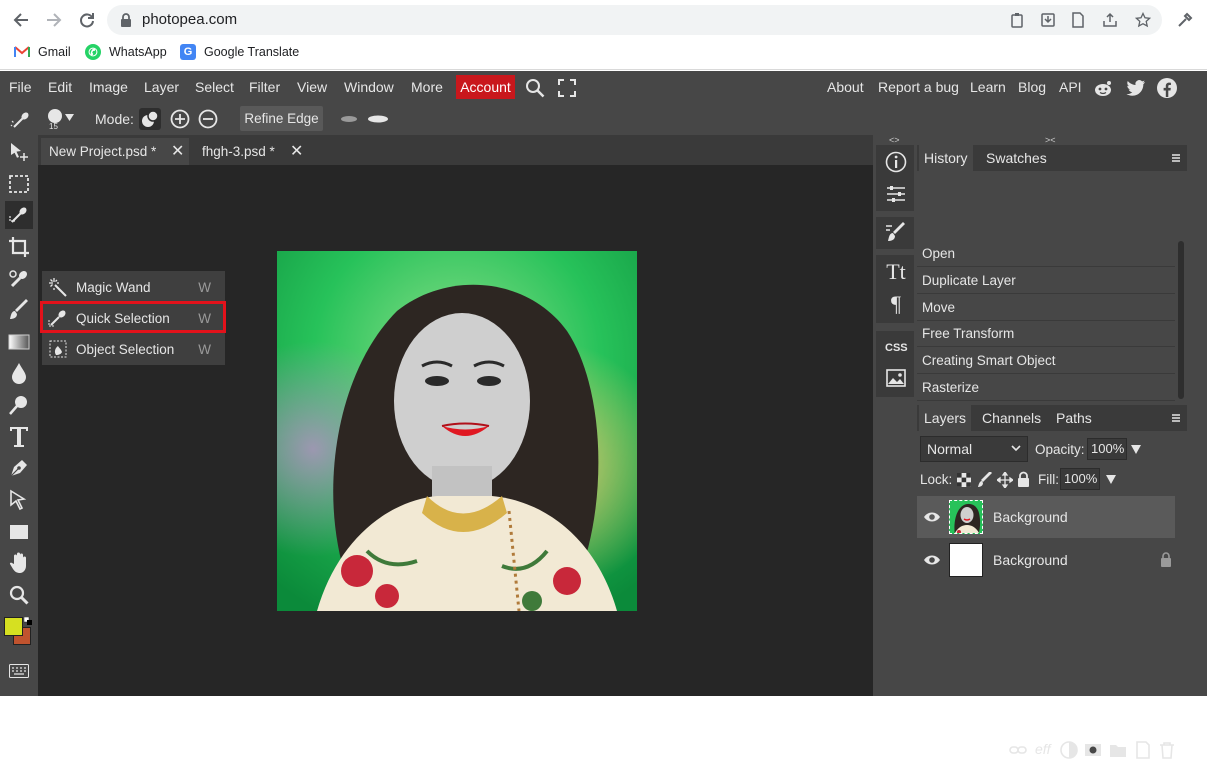 This screenshot has width=1207, height=759. I want to click on menu-file: File, so click(20, 87).